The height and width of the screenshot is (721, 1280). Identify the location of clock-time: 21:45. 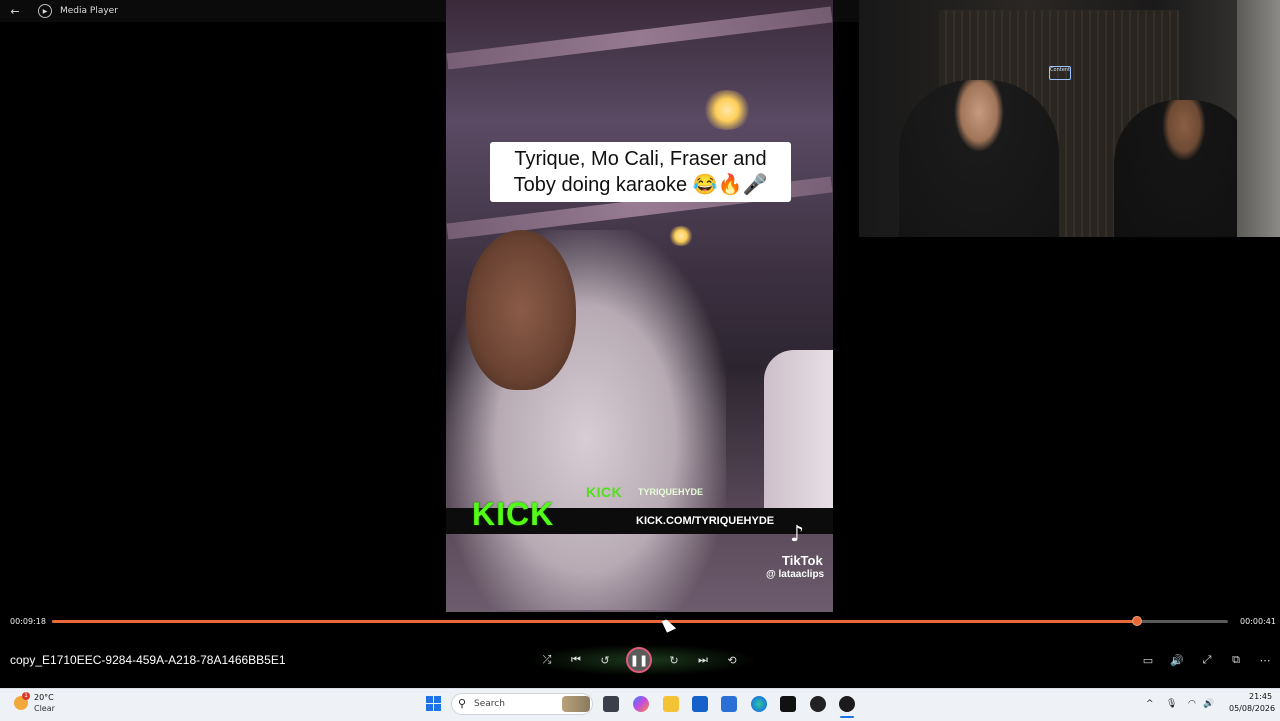
(1260, 696).